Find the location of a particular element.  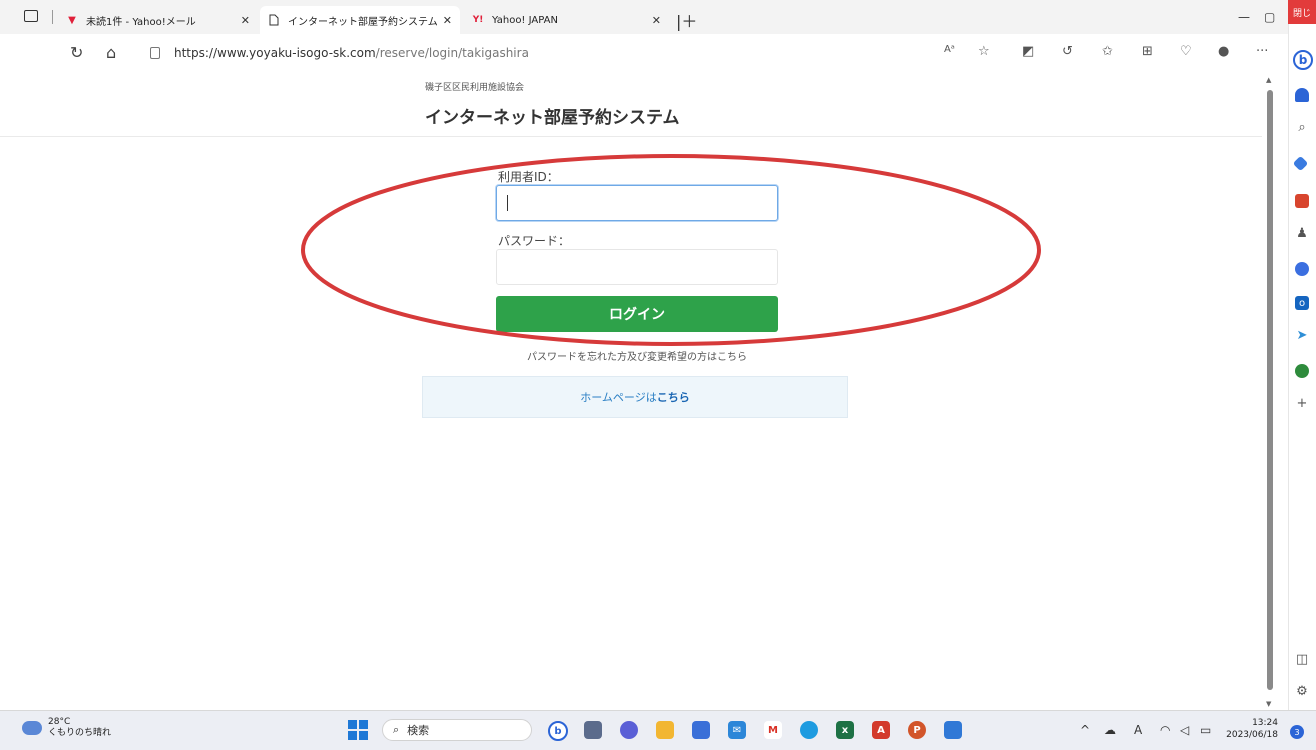

battery-icon: ▭ is located at coordinates (1205, 730).